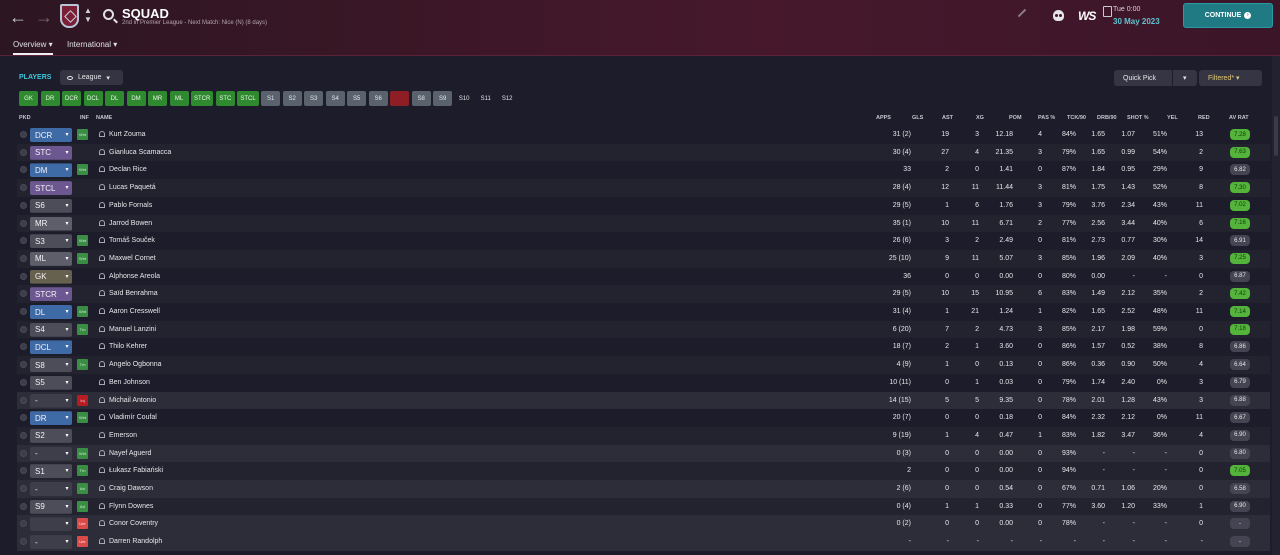  What do you see at coordinates (134, 276) in the screenshot?
I see `player-name: Alphonse Areola` at bounding box center [134, 276].